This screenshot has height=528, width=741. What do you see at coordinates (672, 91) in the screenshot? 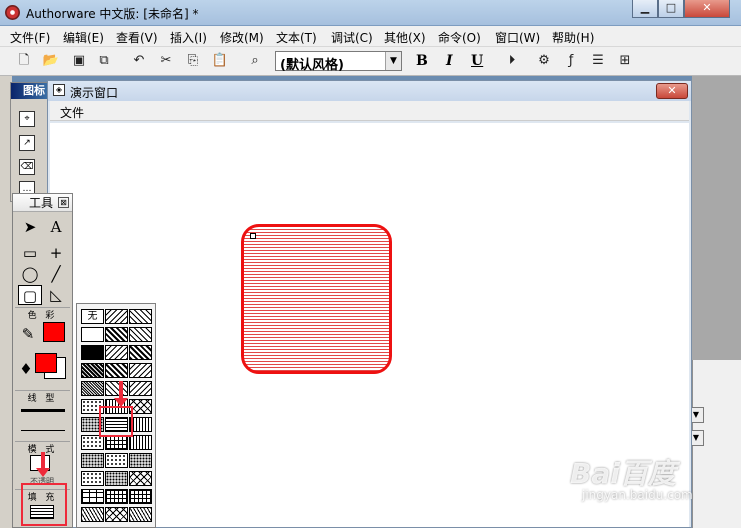
I see `presentation-close-button: ✕` at bounding box center [672, 91].